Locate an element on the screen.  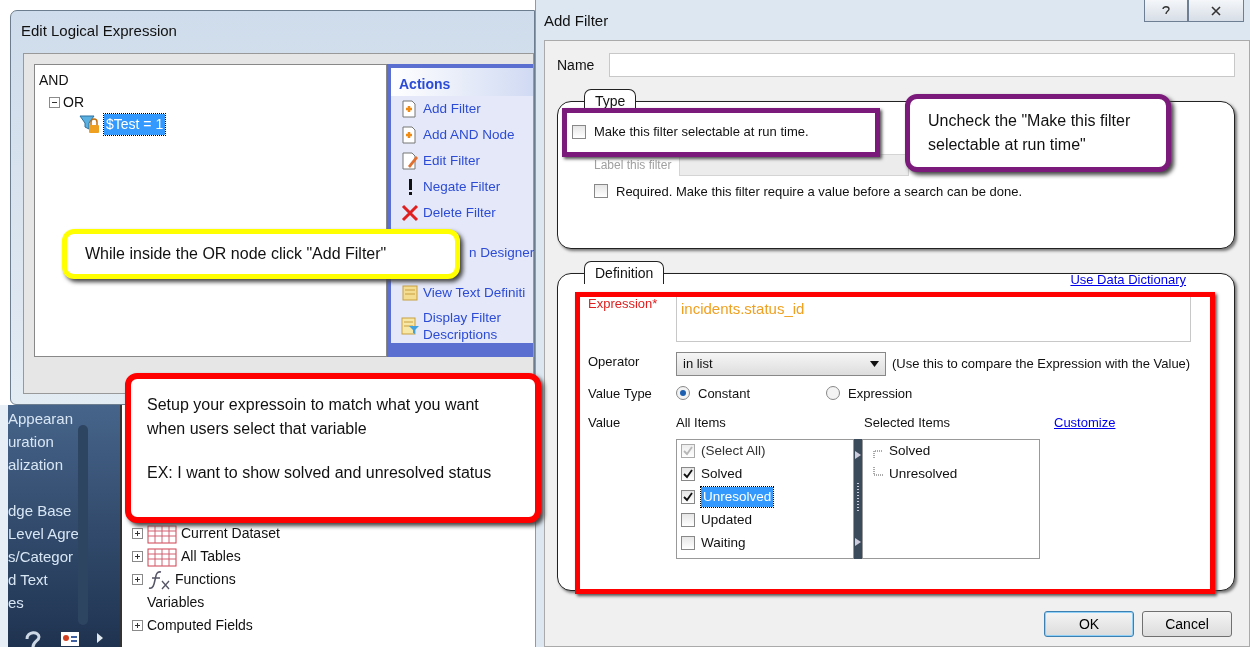
tree-item: Unresolved is located at coordinates (923, 474).